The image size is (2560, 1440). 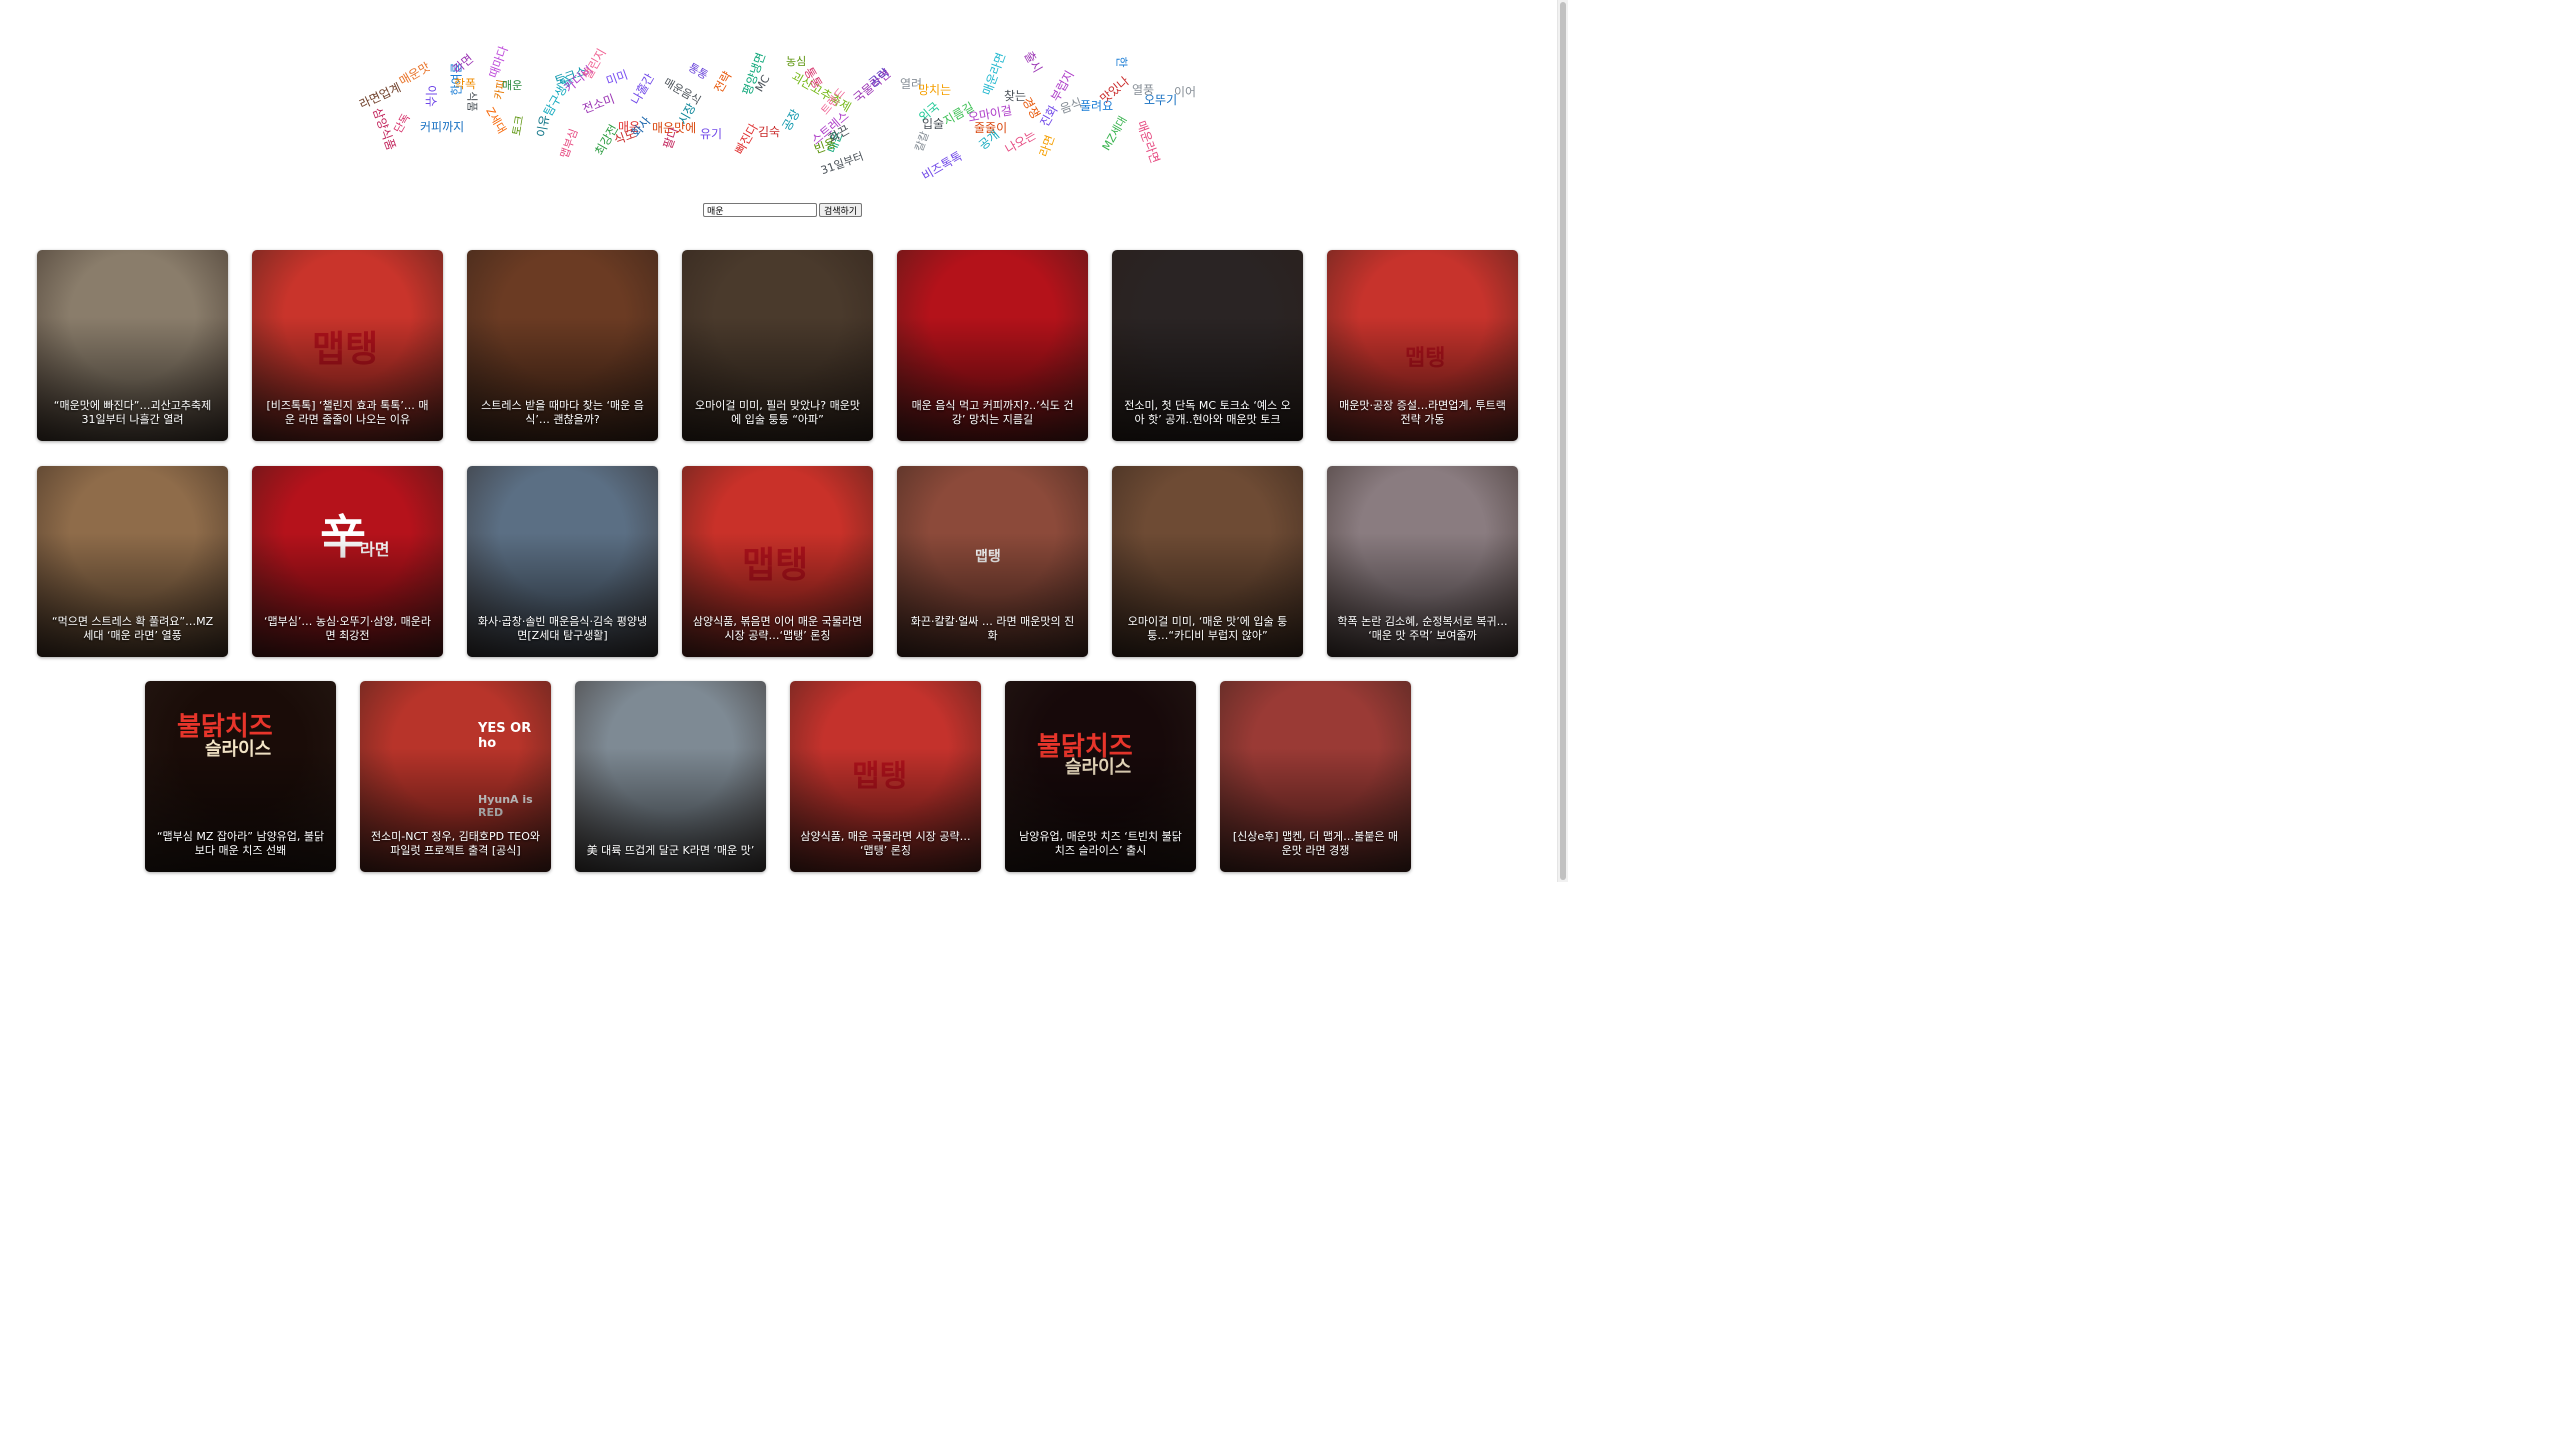 I want to click on article-title: [신상e후] 맵켄, 더 맵게…불붙은 매운맛 라면 경쟁, so click(x=1315, y=843).